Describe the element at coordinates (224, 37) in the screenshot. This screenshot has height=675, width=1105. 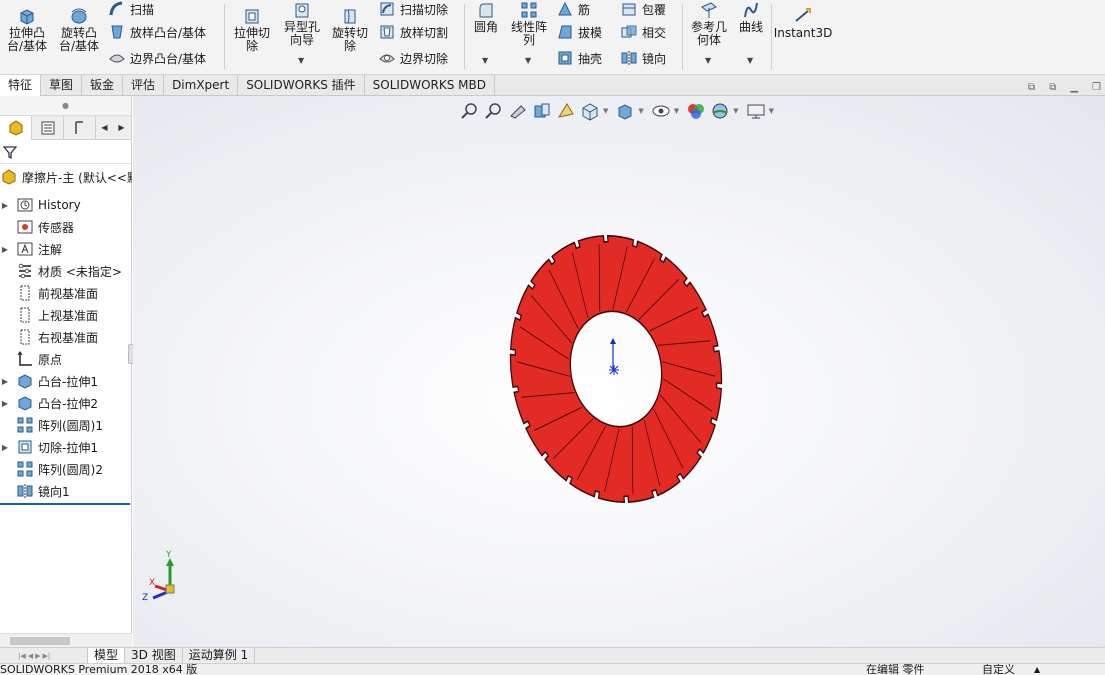
I see `ribbon-separator` at that location.